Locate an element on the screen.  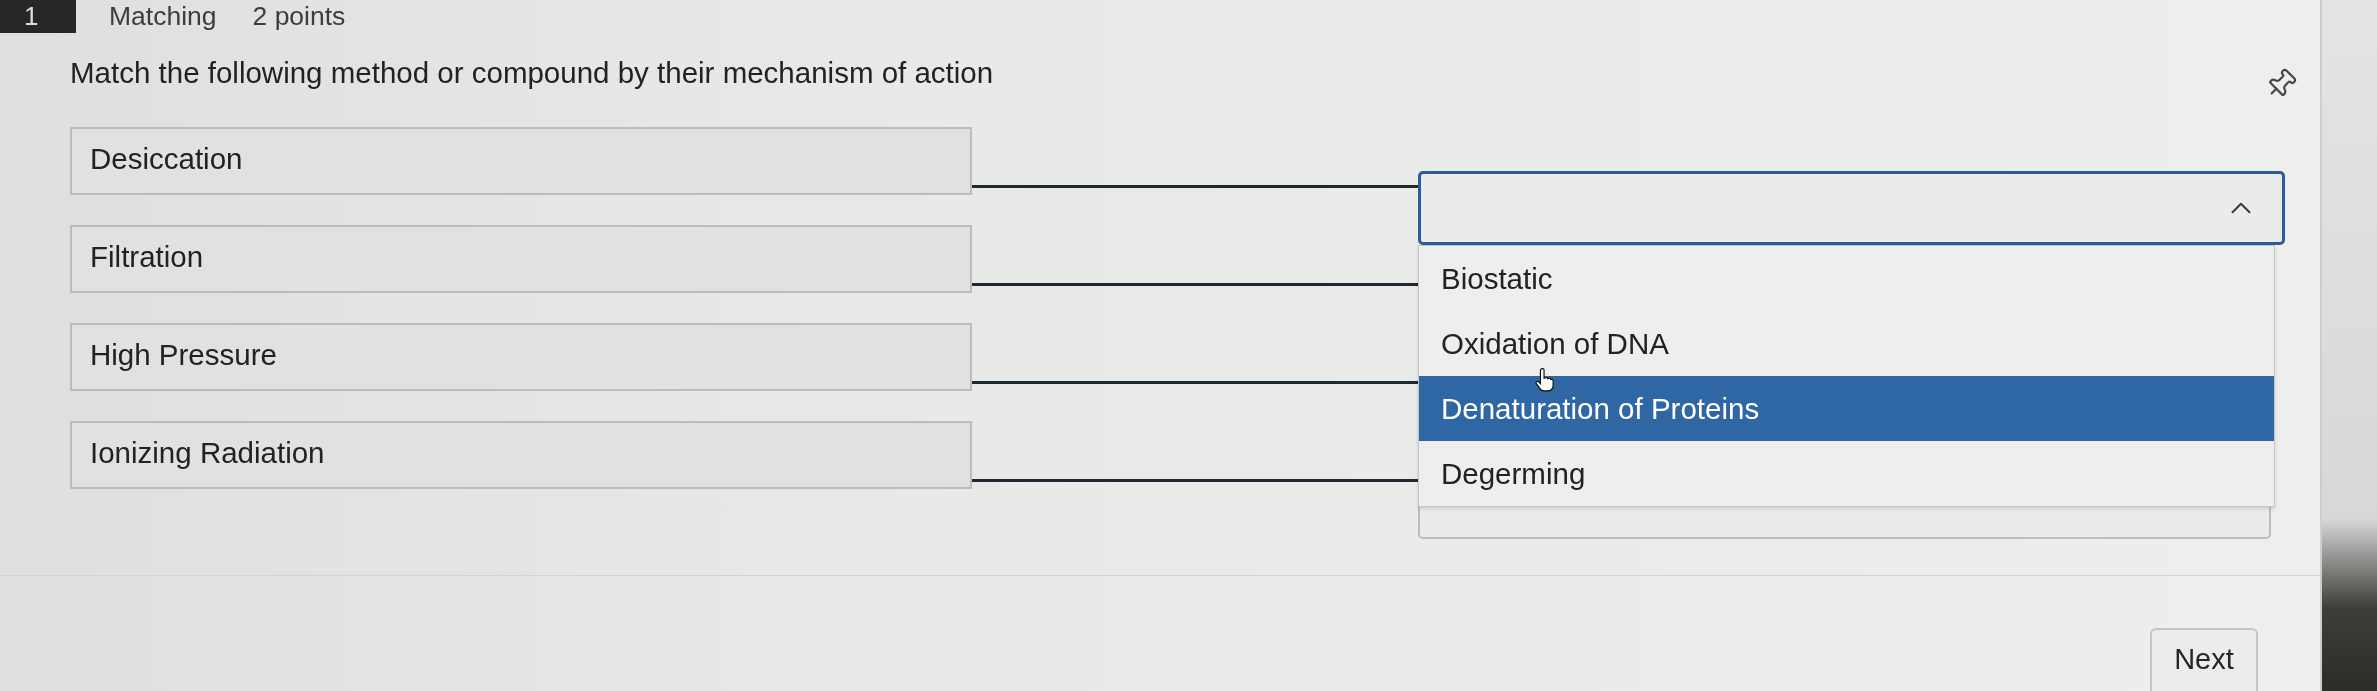
question-type-label: Matching is located at coordinates (163, 16).